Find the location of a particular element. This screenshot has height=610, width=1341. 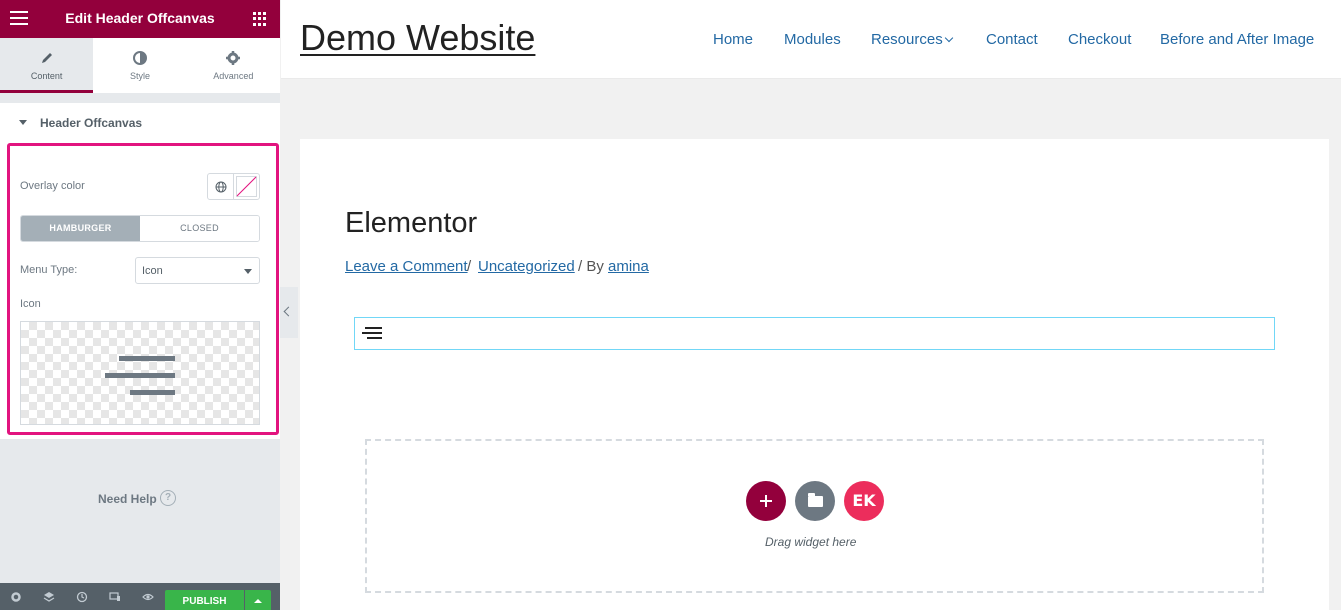

icon-picker is located at coordinates (140, 373).